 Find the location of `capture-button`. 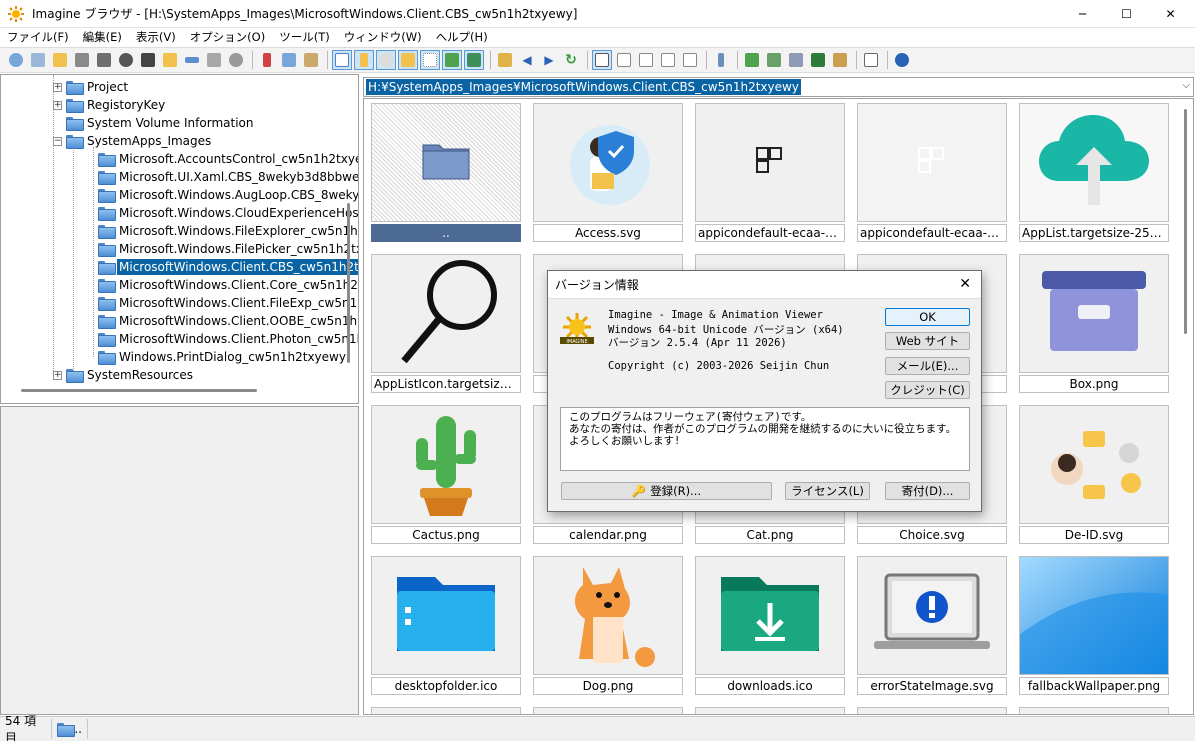

capture-button is located at coordinates (148, 60).